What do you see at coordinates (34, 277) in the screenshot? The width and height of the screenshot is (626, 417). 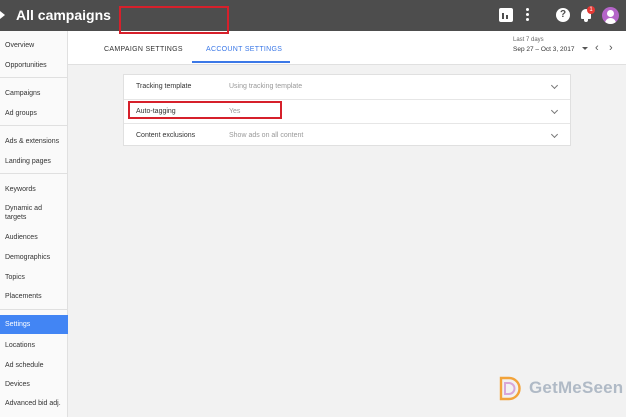 I see `sidebar-item-topics: Topics` at bounding box center [34, 277].